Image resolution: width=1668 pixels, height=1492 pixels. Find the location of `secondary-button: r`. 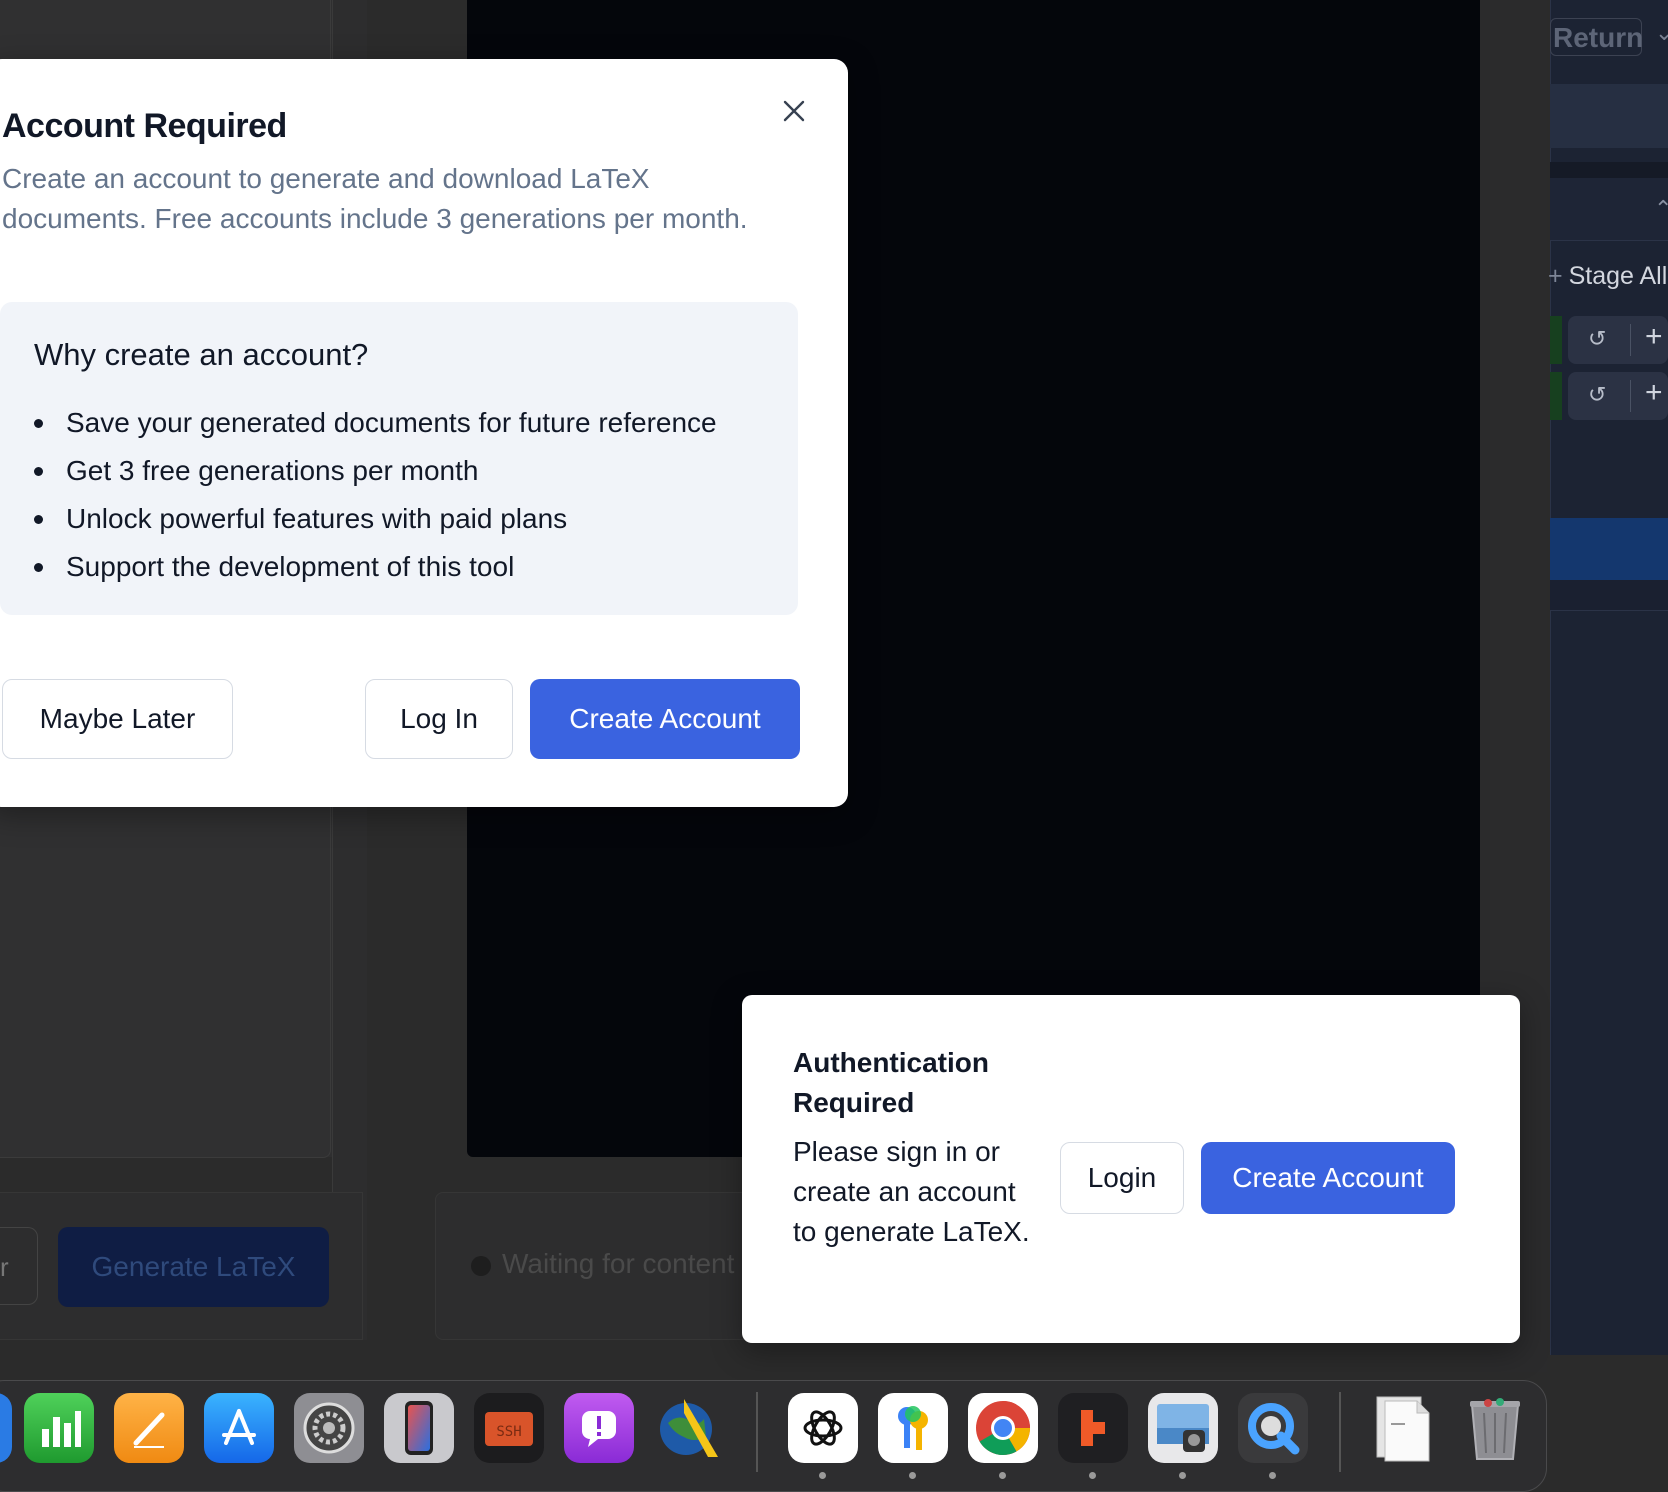

secondary-button: r is located at coordinates (19, 1266).